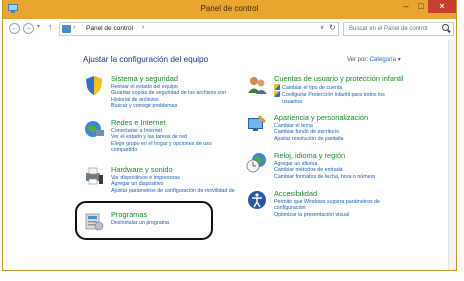  Describe the element at coordinates (406, 6) in the screenshot. I see `minimize-button: –` at that location.